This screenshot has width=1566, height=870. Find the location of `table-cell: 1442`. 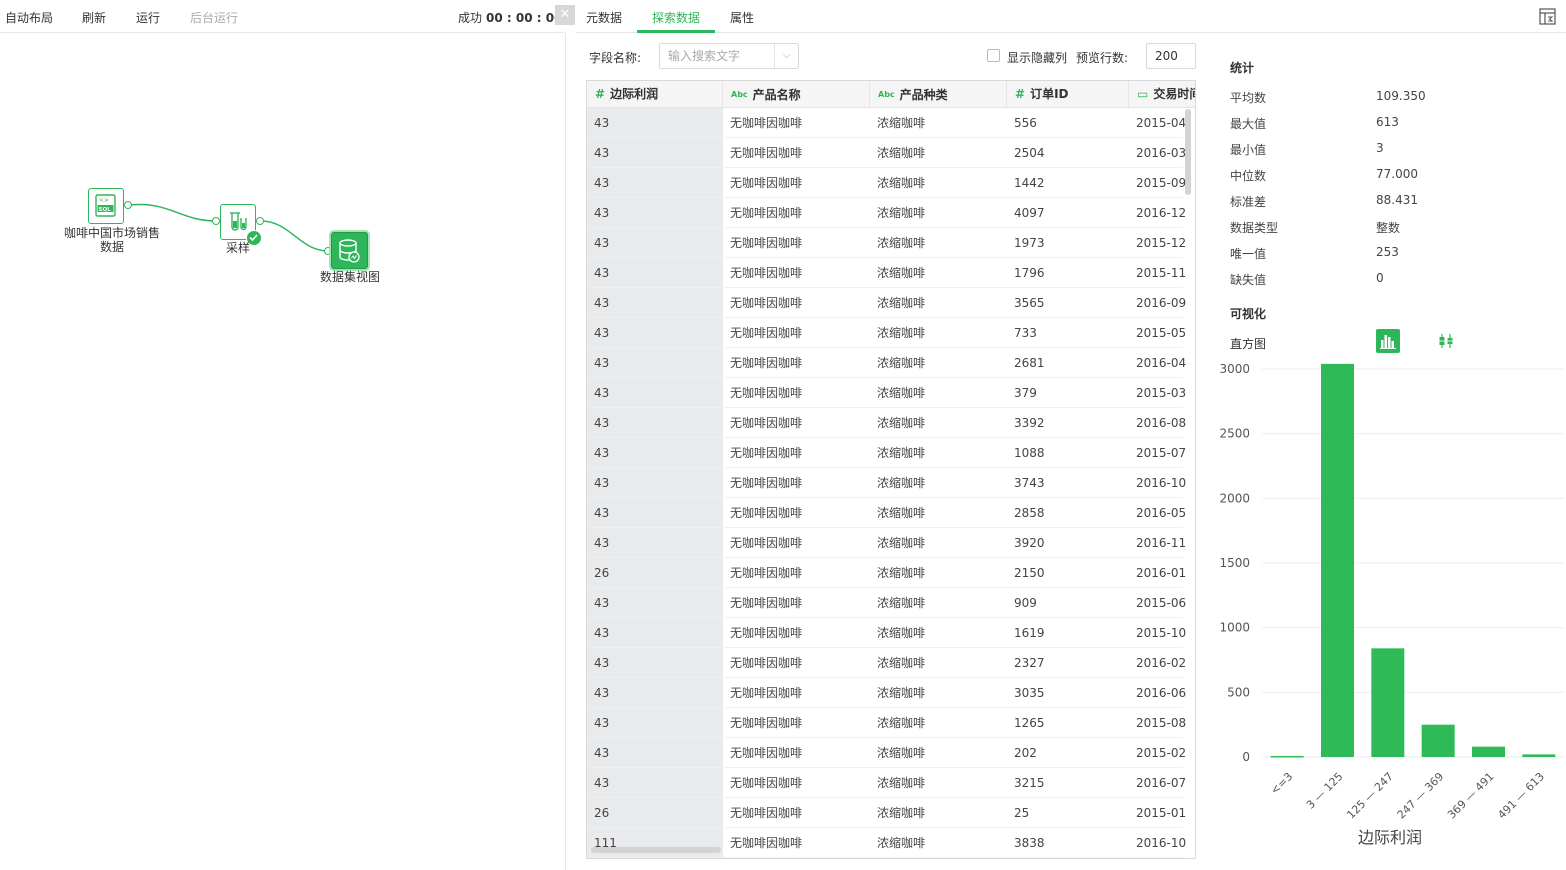

table-cell: 1442 is located at coordinates (1029, 183).